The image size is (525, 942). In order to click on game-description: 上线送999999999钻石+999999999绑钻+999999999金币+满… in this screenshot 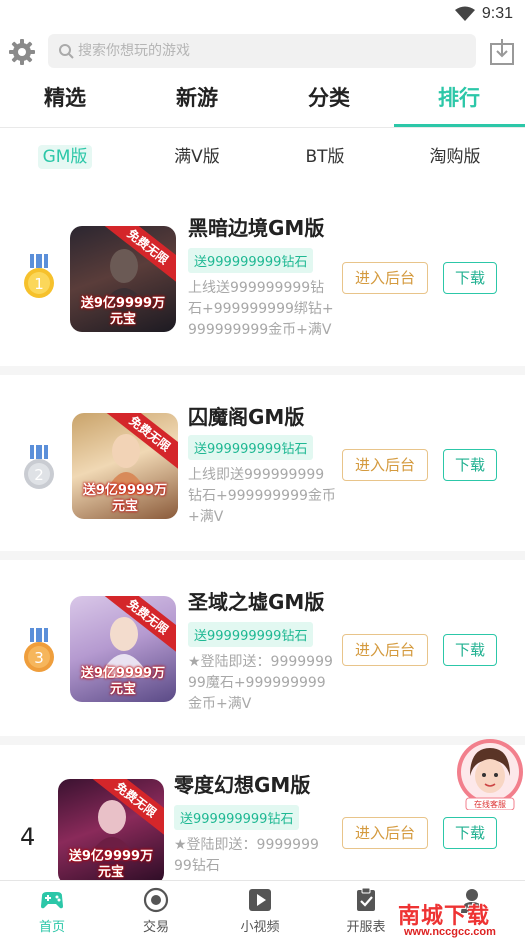, I will do `click(261, 309)`.